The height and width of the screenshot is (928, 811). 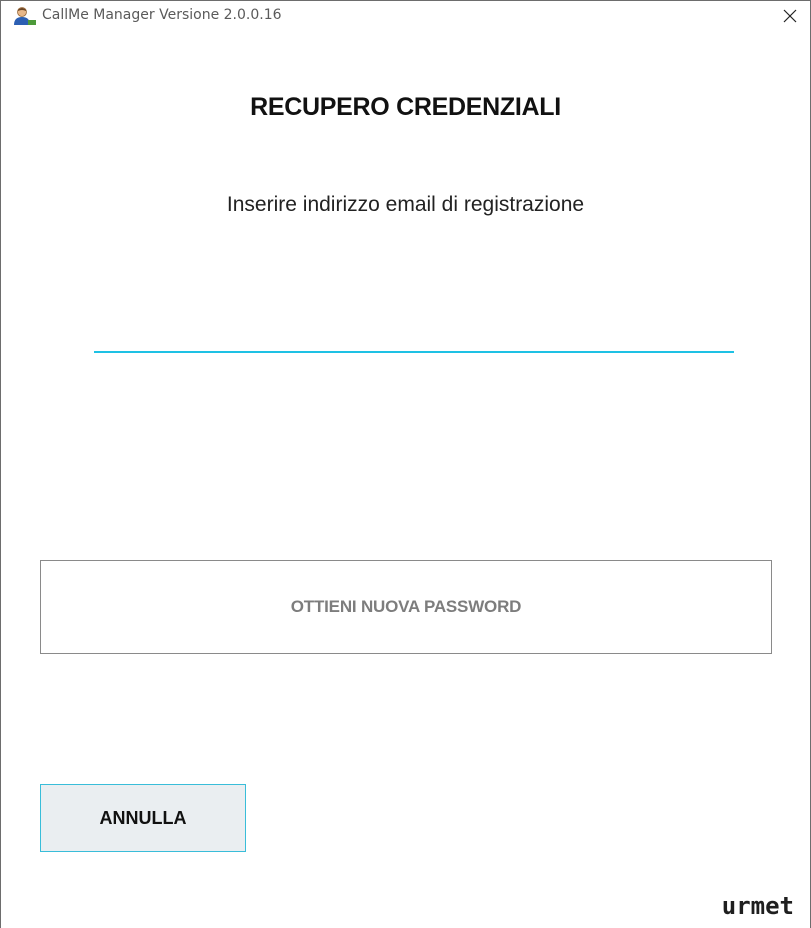 What do you see at coordinates (143, 818) in the screenshot?
I see `cancel-button: ANNULLA` at bounding box center [143, 818].